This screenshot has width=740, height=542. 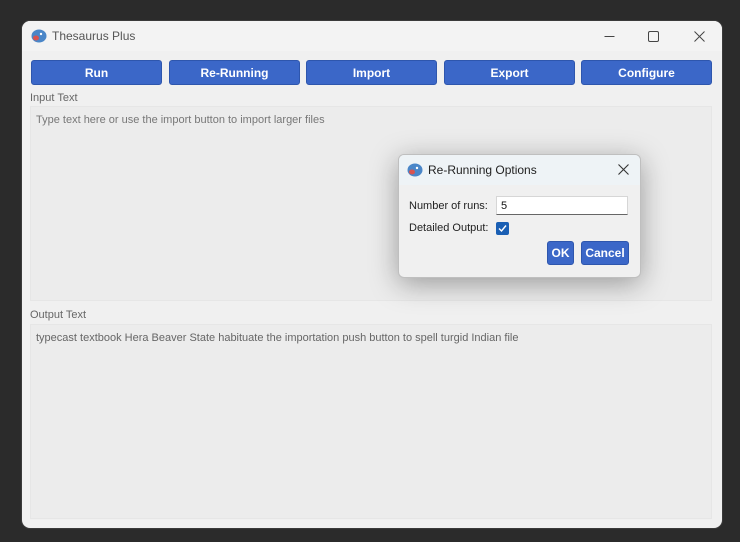 I want to click on ok-button: OK, so click(x=560, y=253).